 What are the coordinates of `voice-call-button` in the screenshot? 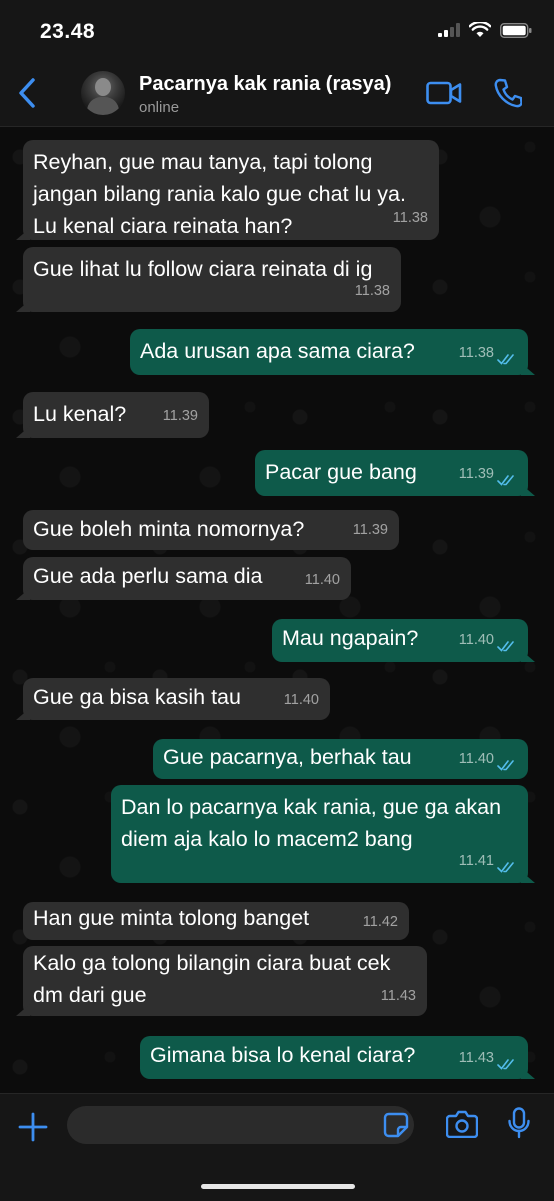 It's located at (508, 93).